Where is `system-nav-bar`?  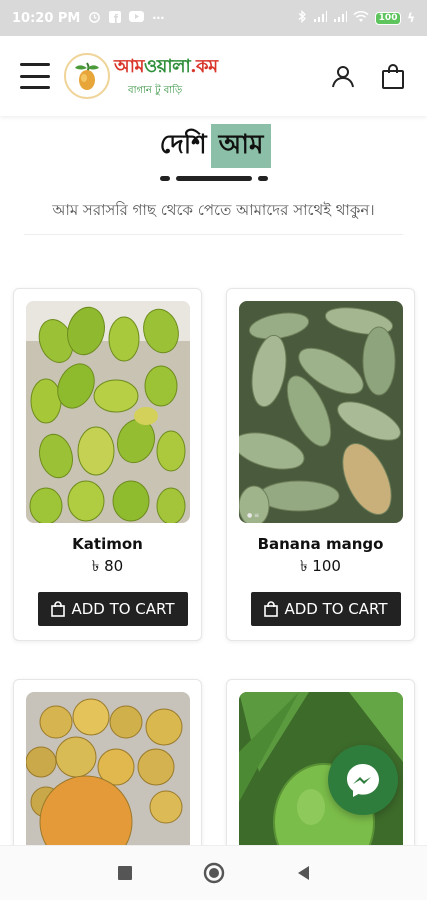
system-nav-bar is located at coordinates (213, 872).